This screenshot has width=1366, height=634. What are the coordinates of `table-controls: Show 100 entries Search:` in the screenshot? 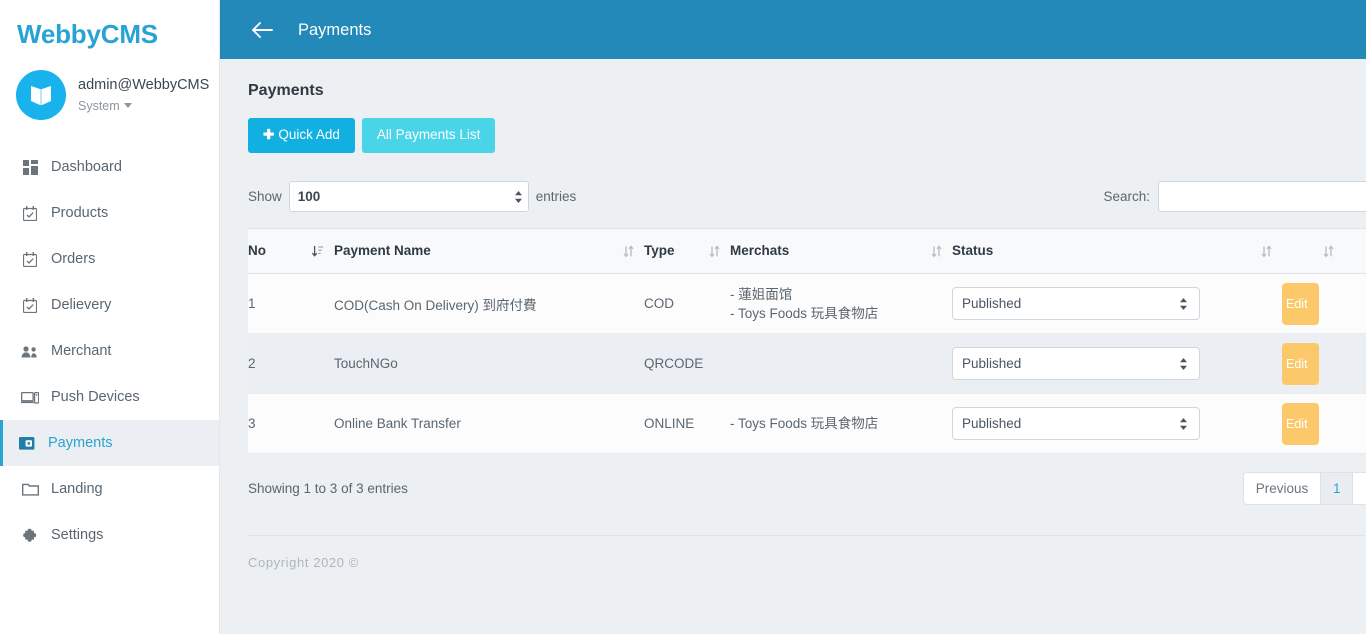 It's located at (807, 196).